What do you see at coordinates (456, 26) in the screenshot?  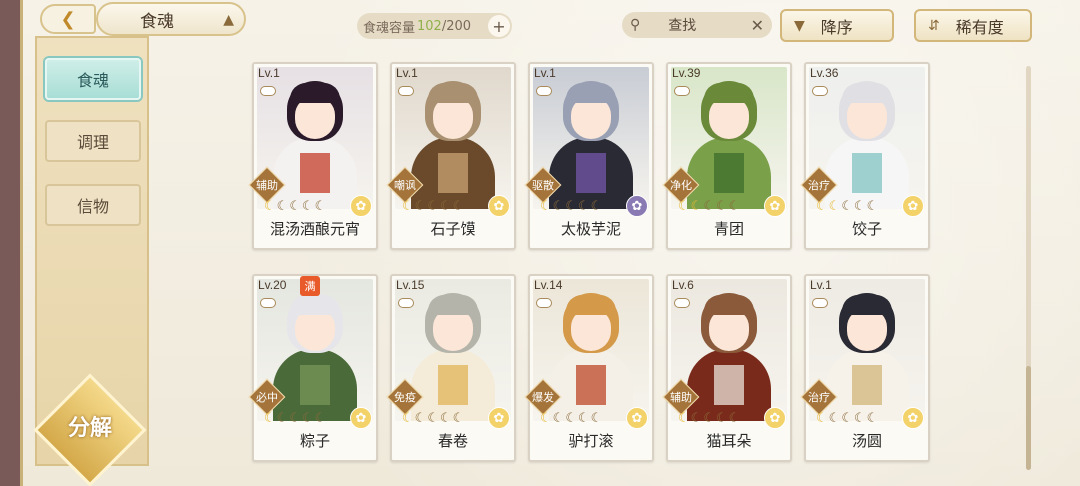 I see `capacity-max: /200` at bounding box center [456, 26].